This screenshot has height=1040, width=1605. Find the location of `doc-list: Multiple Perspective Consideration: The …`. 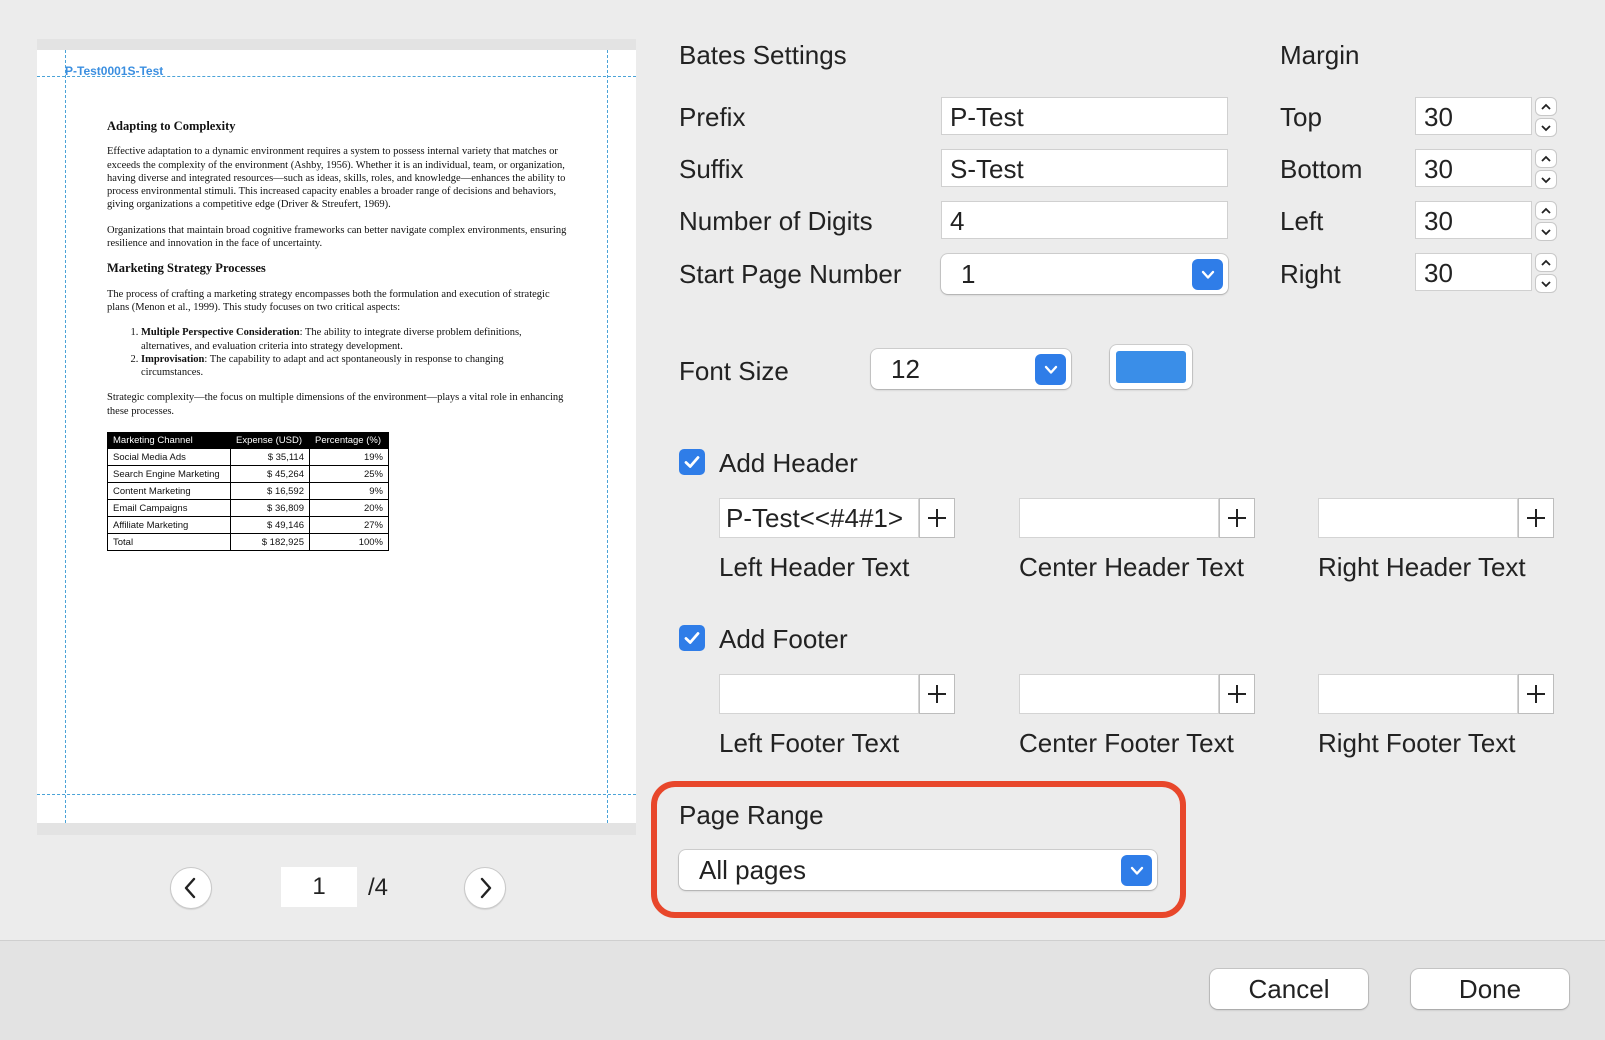

doc-list: Multiple Perspective Consideration: The … is located at coordinates (337, 352).